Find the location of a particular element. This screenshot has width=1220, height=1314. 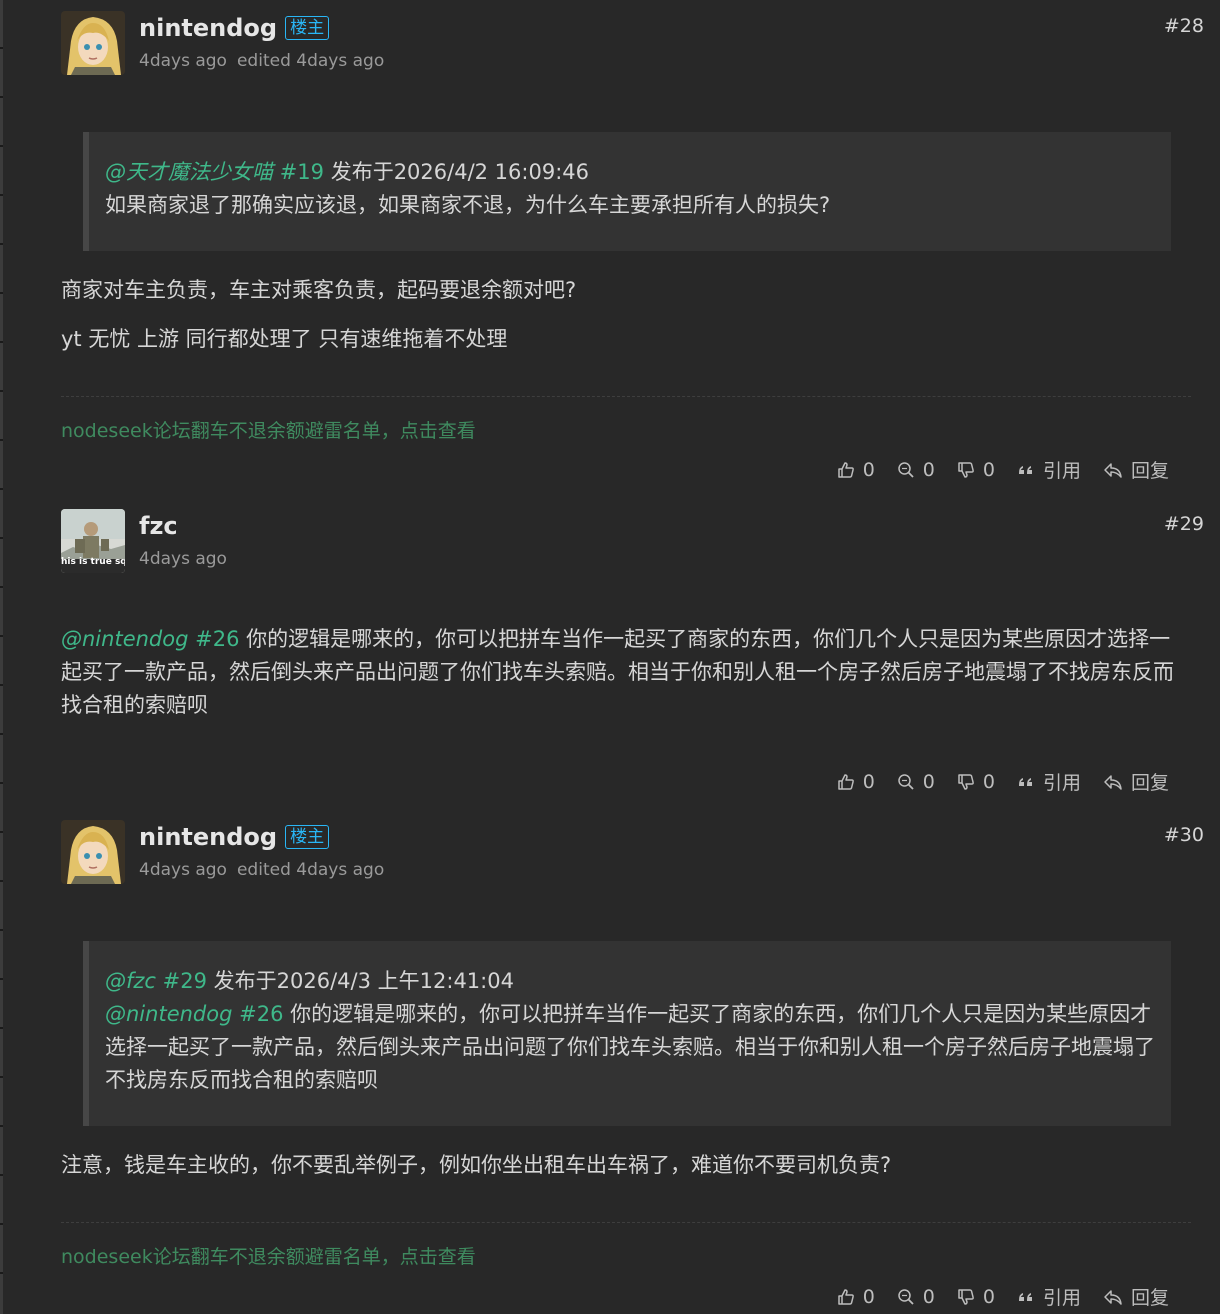

post-paragraph: 商家对车主负责，车主对乘客负责，起码要退余额对吧? is located at coordinates (319, 290).